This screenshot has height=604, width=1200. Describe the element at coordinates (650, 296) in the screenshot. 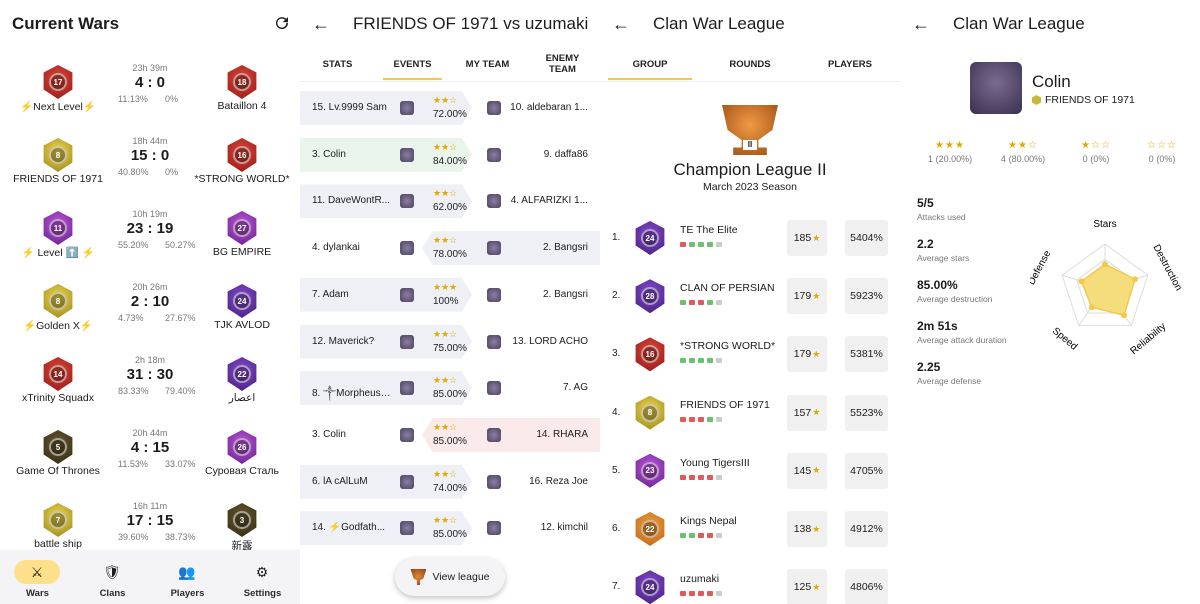

I see `clan-level: 28` at that location.